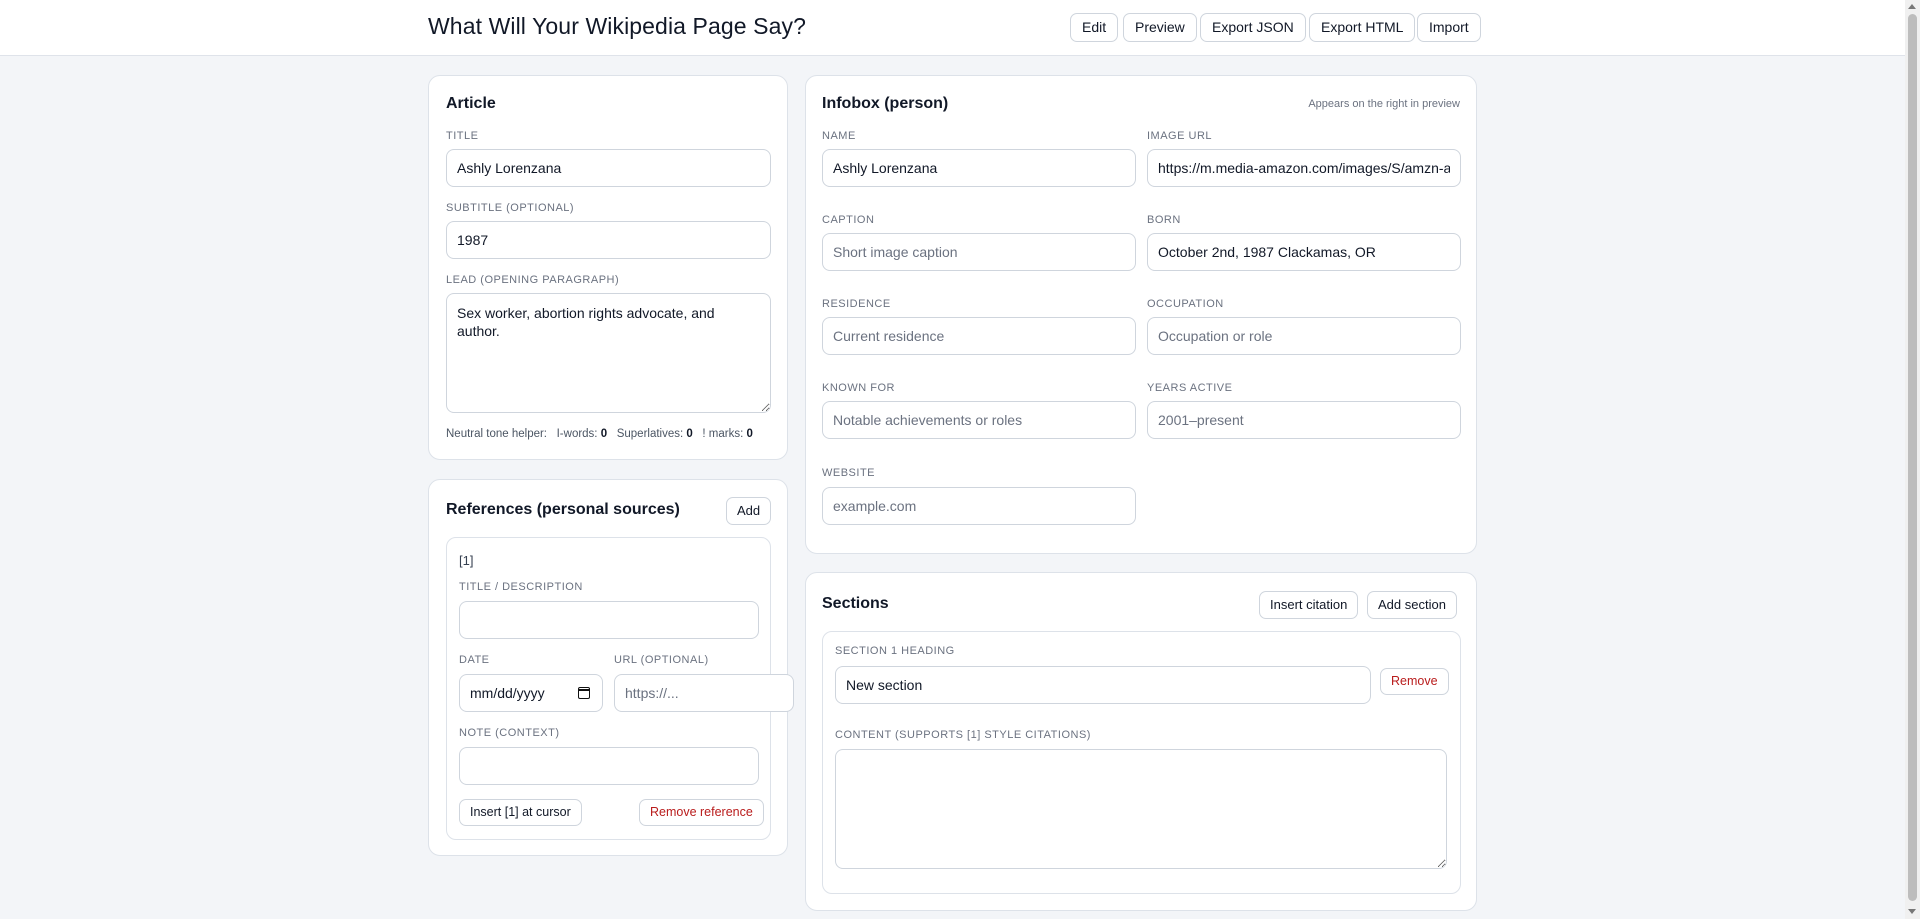  Describe the element at coordinates (885, 103) in the screenshot. I see `infobox-heading: Infobox (person)` at that location.